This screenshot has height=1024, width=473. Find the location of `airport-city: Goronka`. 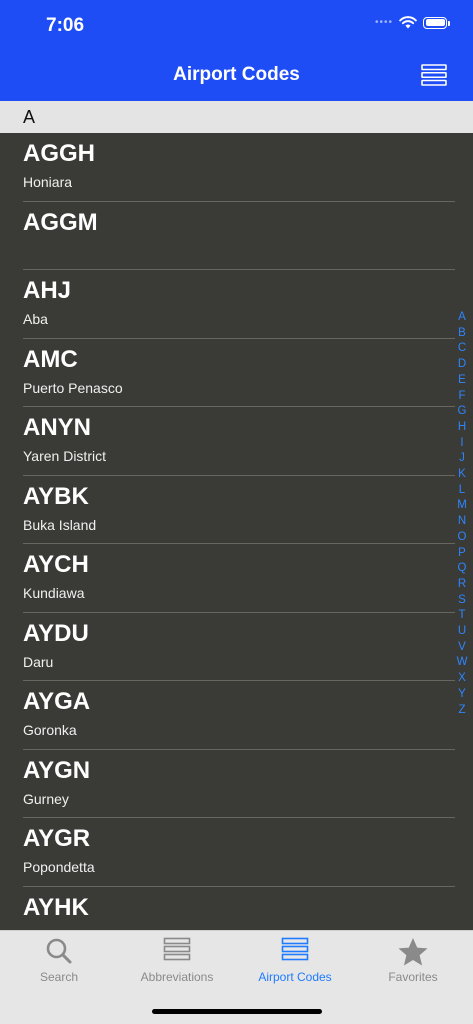

airport-city: Goronka is located at coordinates (50, 730).